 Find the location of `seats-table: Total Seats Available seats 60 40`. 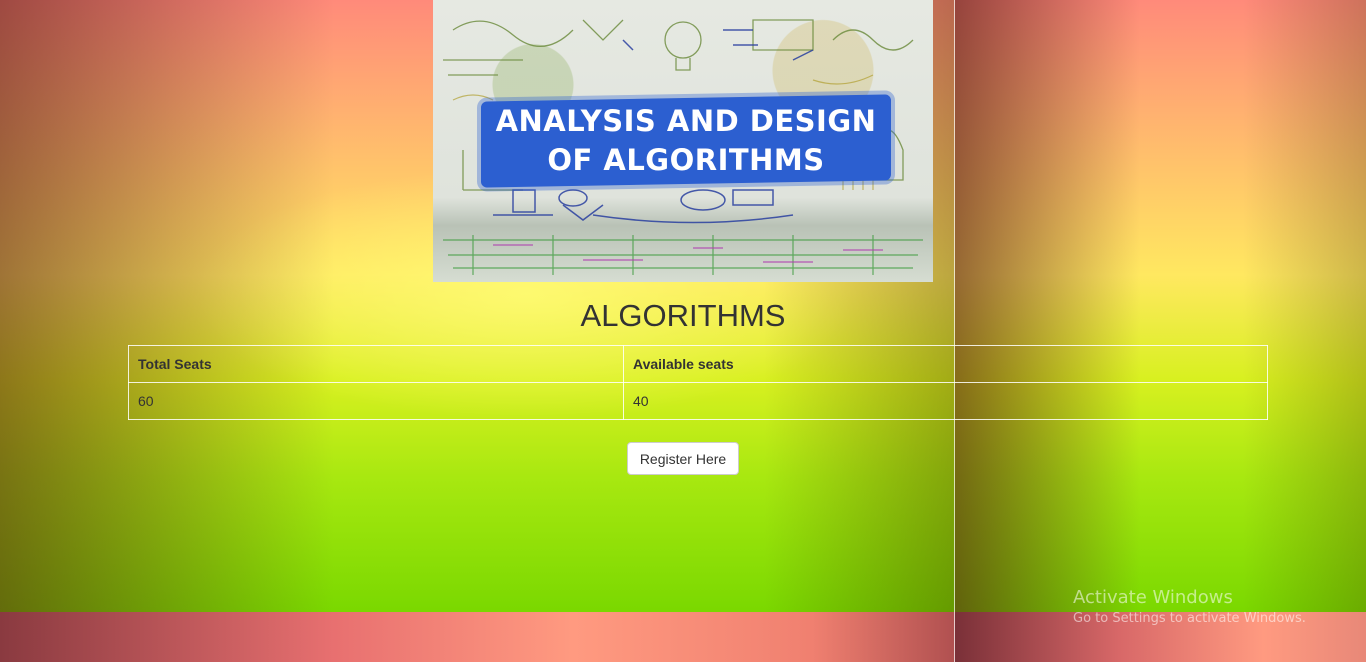

seats-table: Total Seats Available seats 60 40 is located at coordinates (698, 382).